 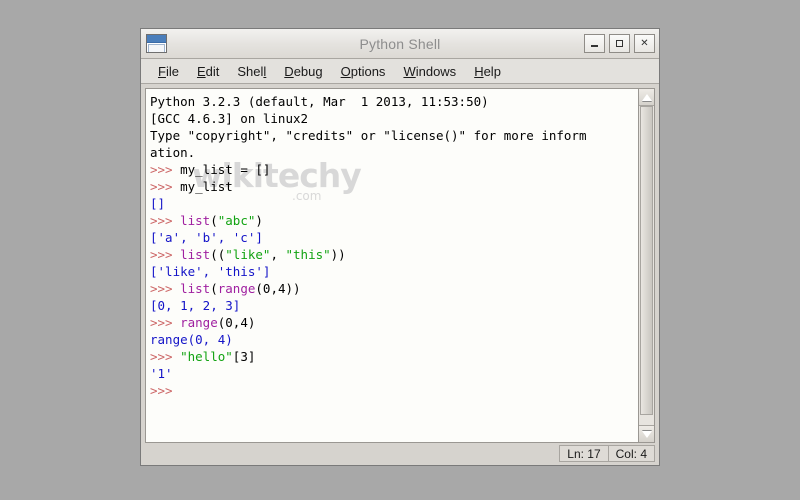 I want to click on window-icon-body, so click(x=156, y=48).